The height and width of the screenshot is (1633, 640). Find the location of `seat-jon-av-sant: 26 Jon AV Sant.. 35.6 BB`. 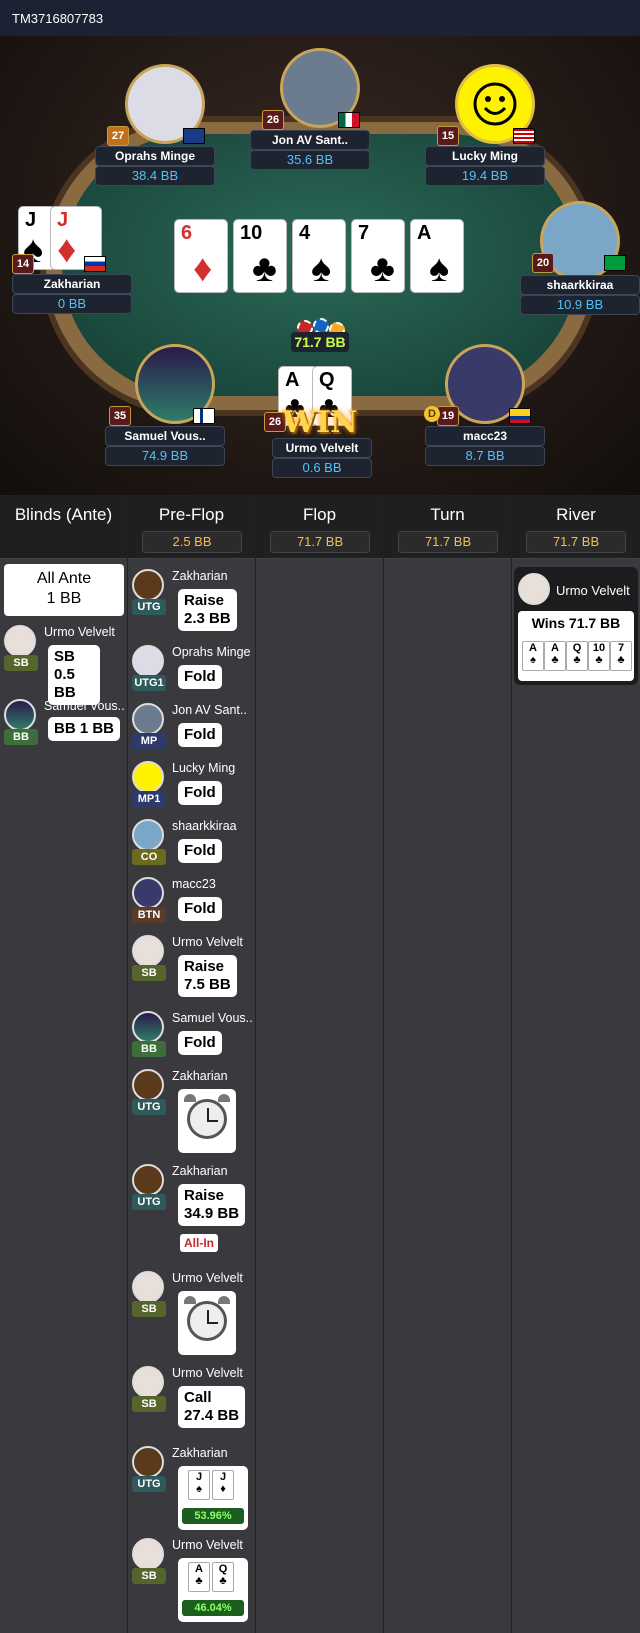

seat-jon-av-sant: 26 Jon AV Sant.. 35.6 BB is located at coordinates (310, 113).